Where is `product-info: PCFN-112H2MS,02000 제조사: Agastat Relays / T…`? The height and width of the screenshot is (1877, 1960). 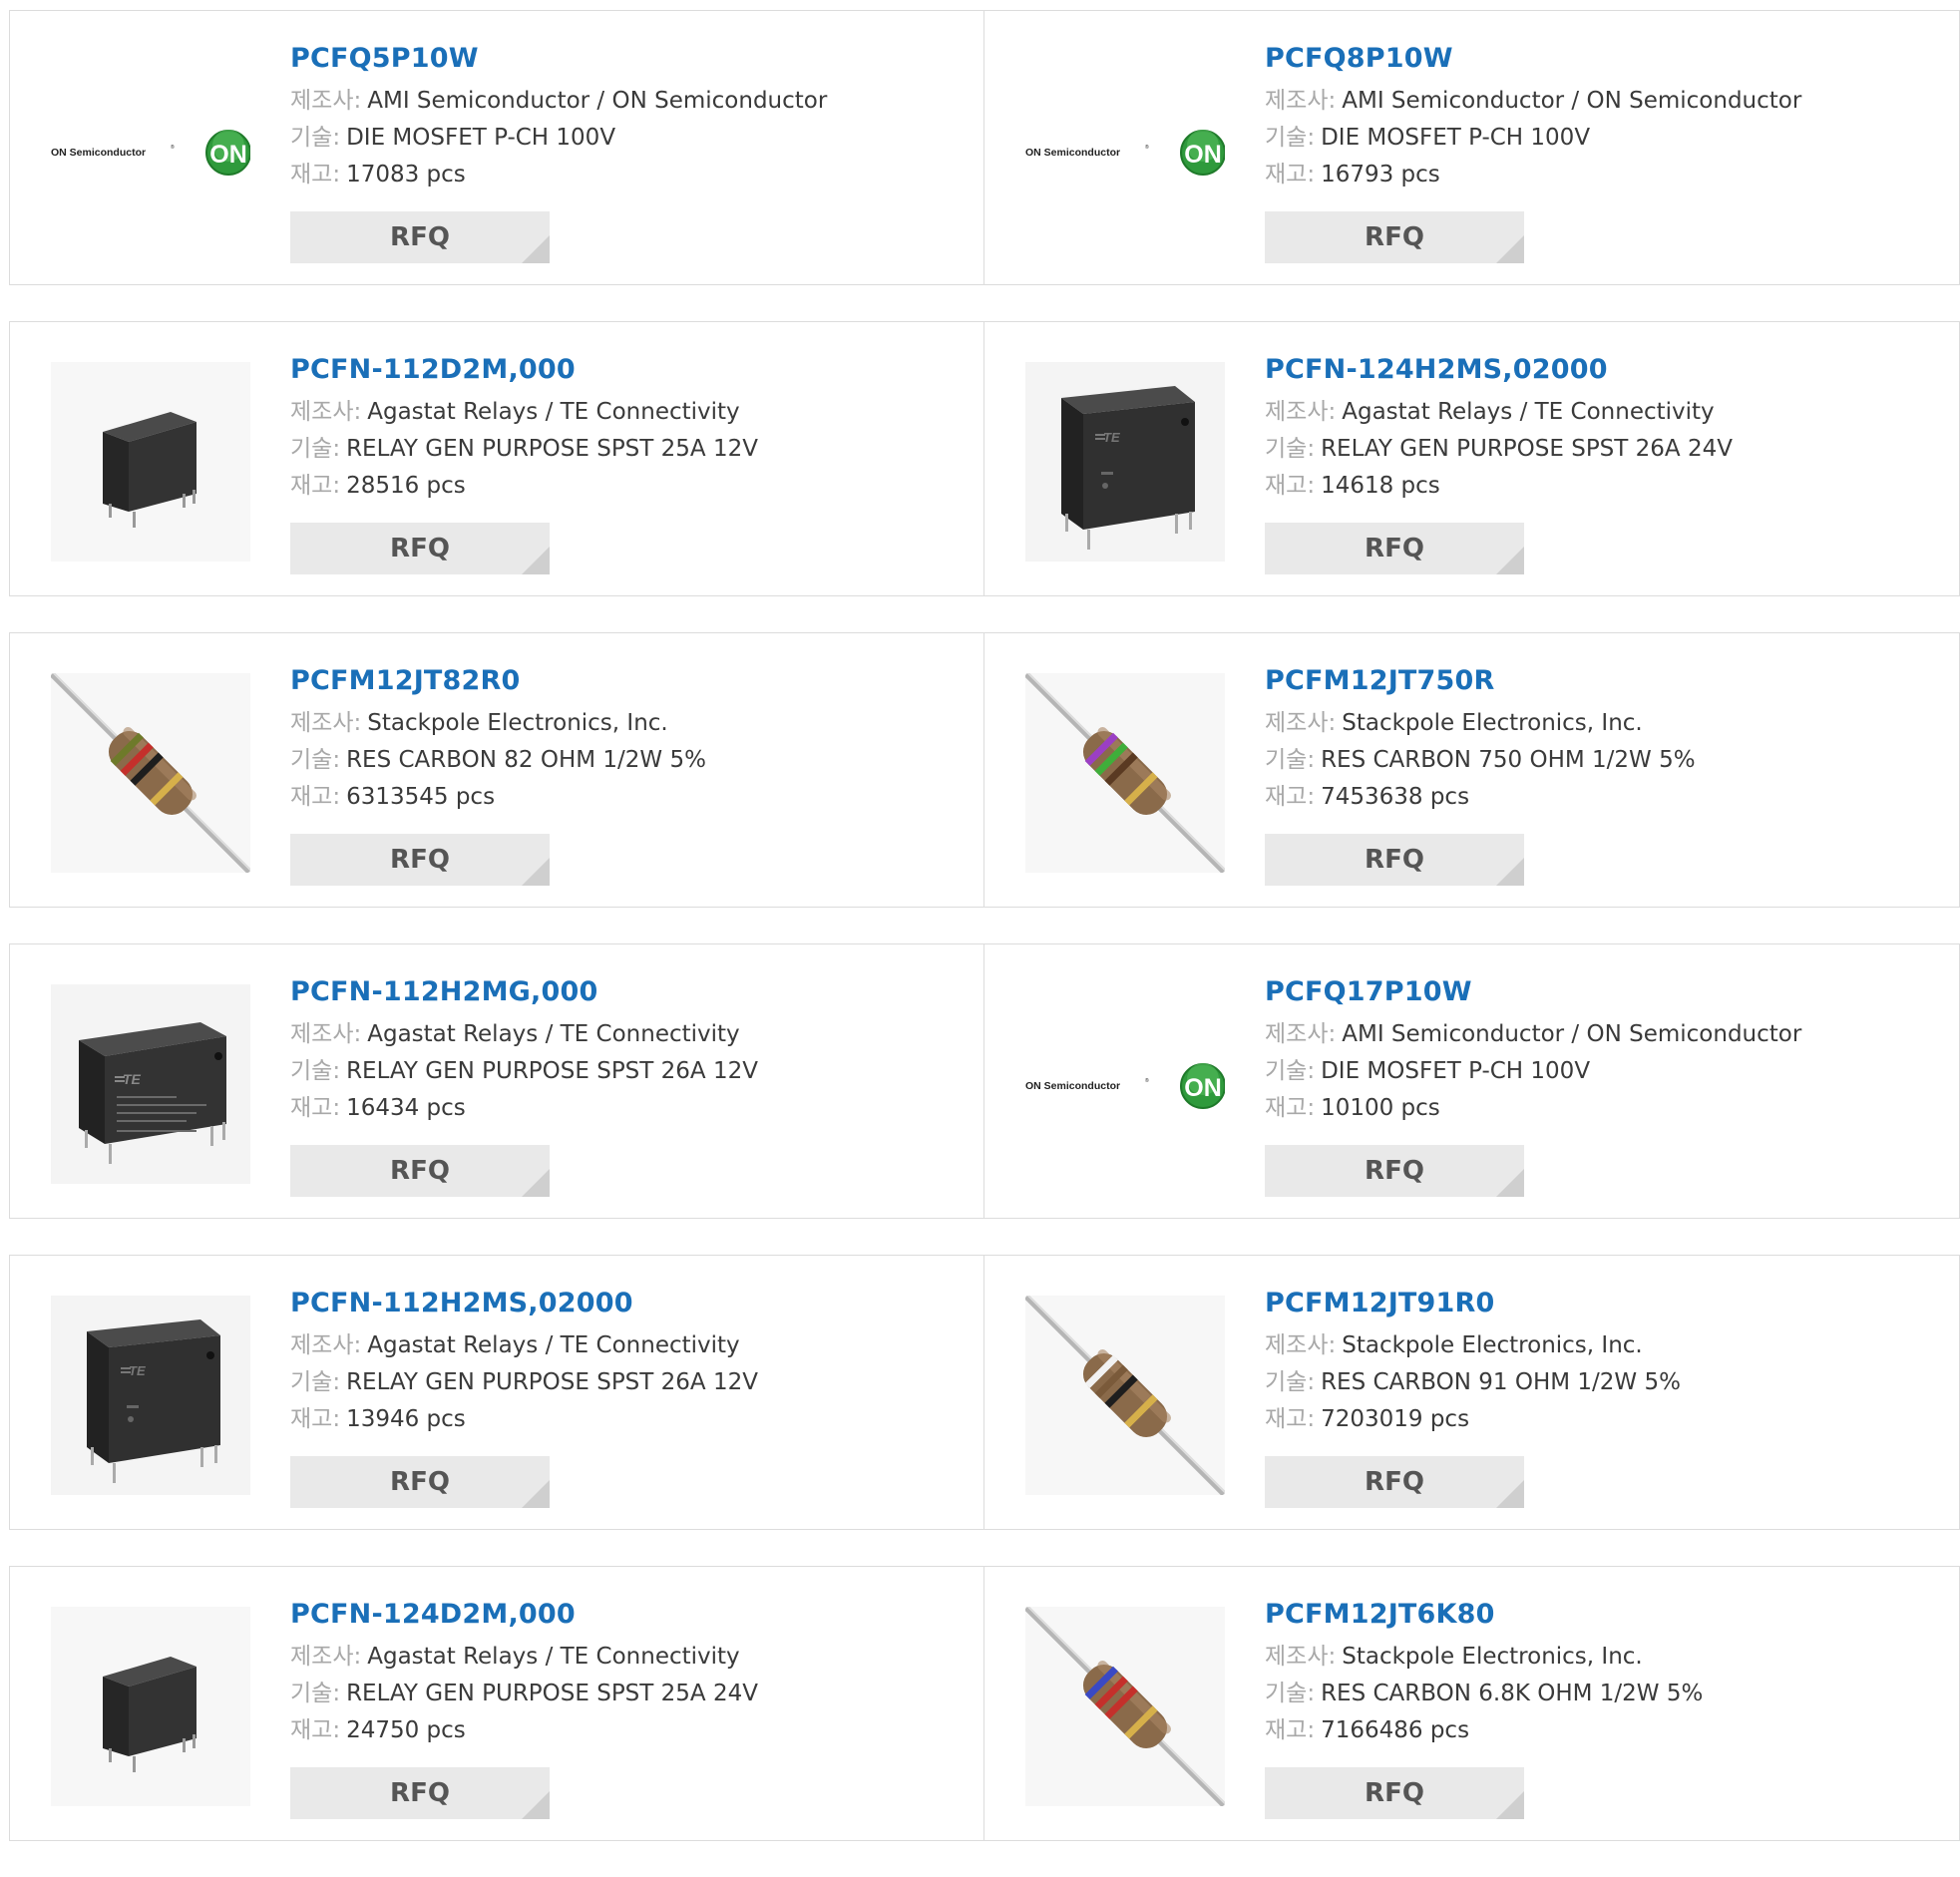 product-info: PCFN-112H2MS,02000 제조사: Agastat Relays / T… is located at coordinates (627, 1362).